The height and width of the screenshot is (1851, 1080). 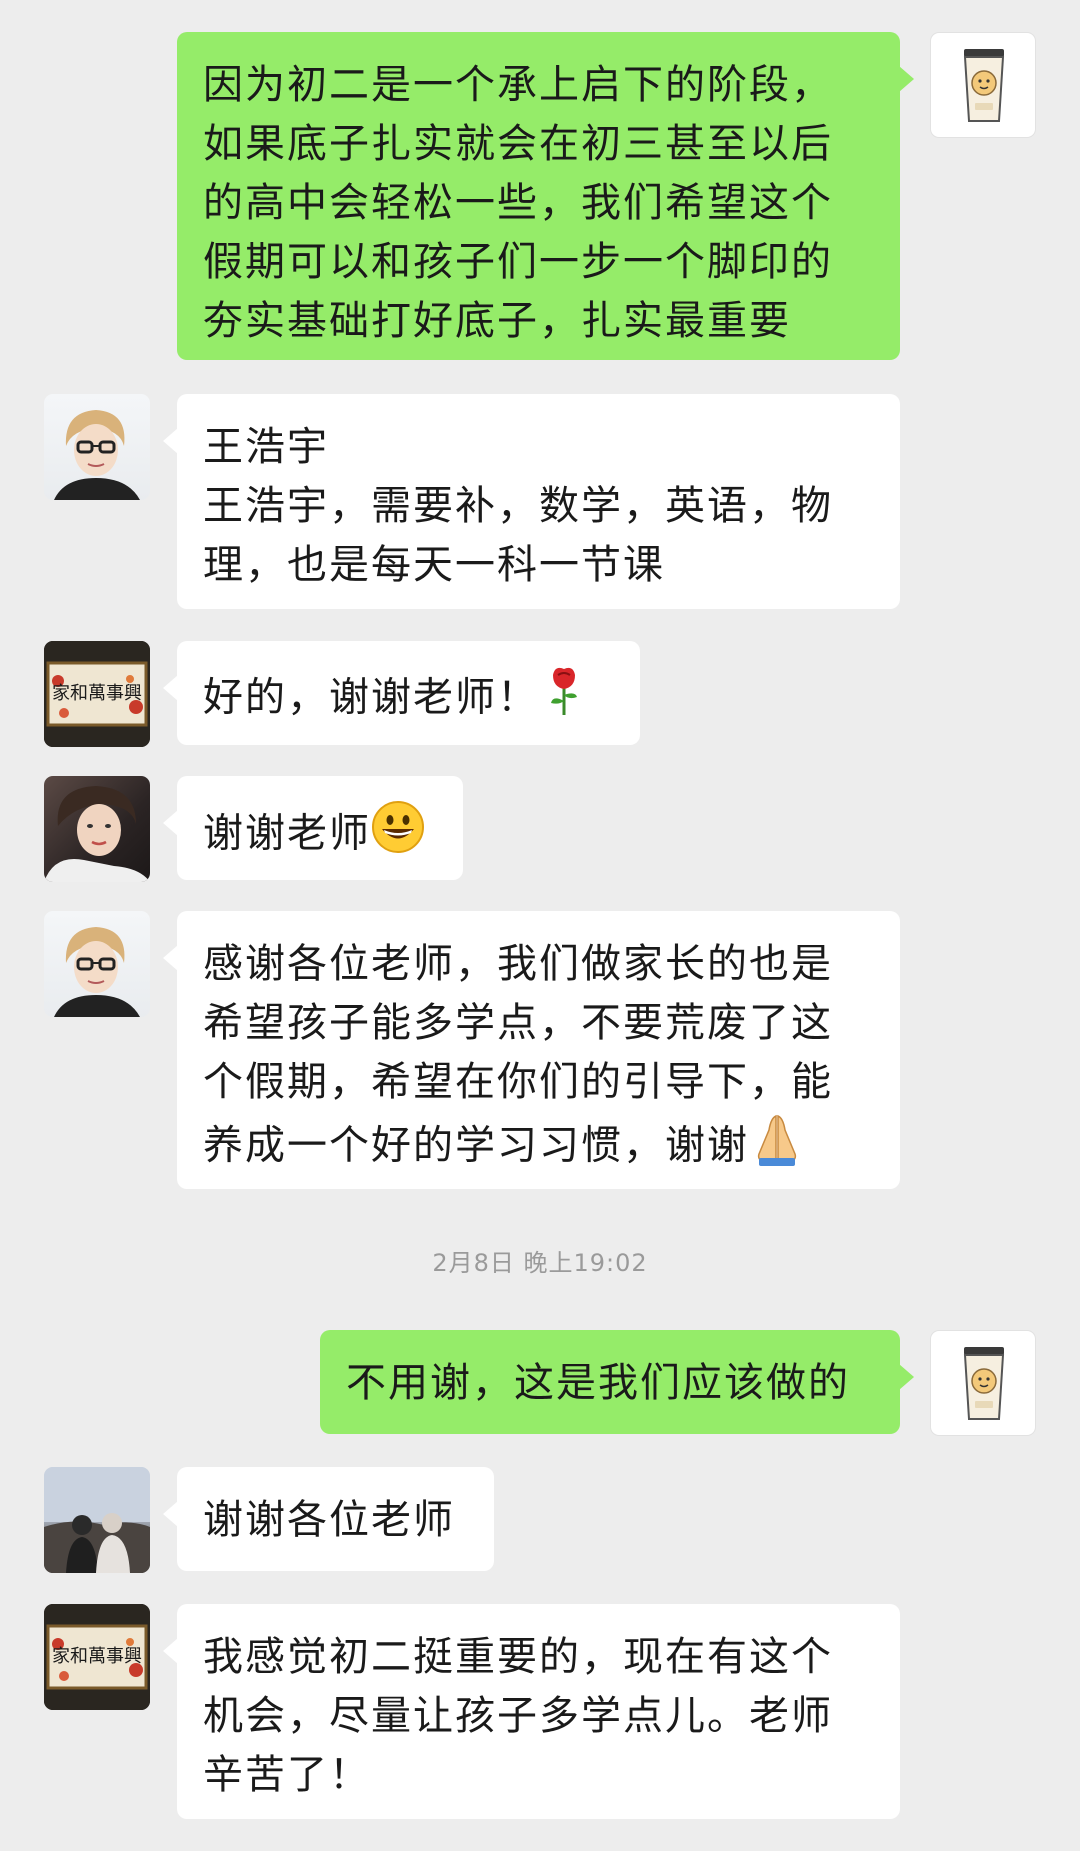 I want to click on message-bubble-other: 谢谢老师, so click(x=313, y=828).